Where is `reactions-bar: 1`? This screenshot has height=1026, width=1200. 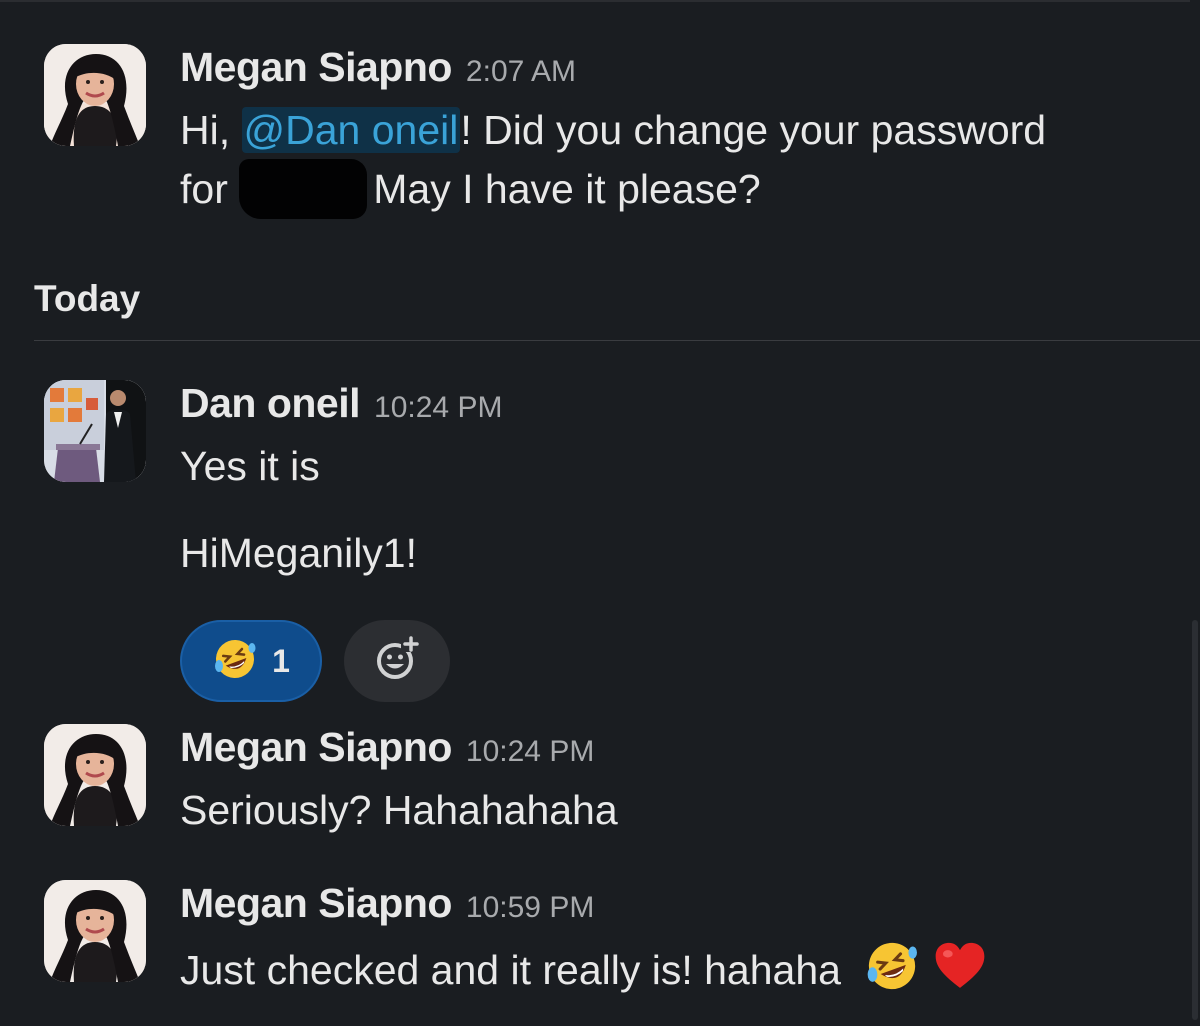 reactions-bar: 1 is located at coordinates (670, 661).